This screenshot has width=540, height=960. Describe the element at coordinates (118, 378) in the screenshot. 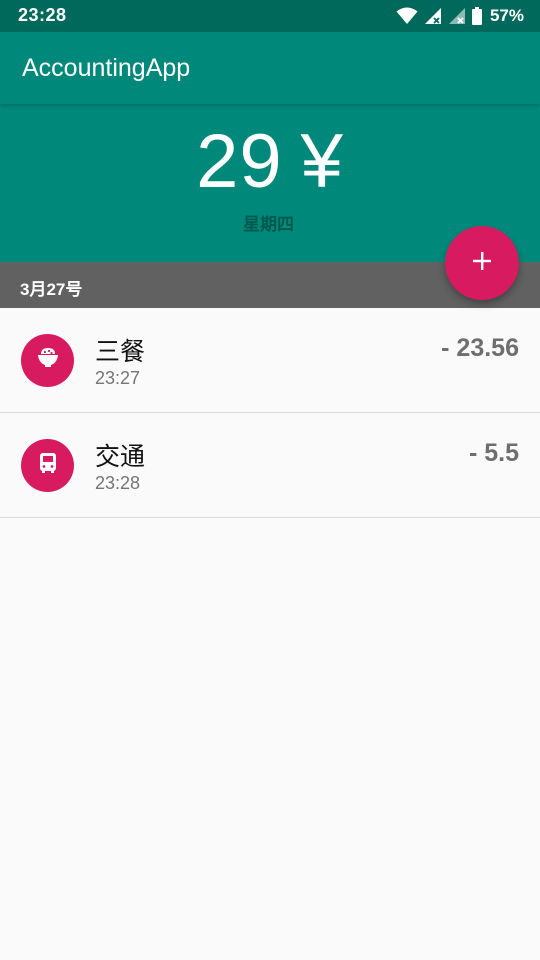

I see `record-time: 23:27` at that location.